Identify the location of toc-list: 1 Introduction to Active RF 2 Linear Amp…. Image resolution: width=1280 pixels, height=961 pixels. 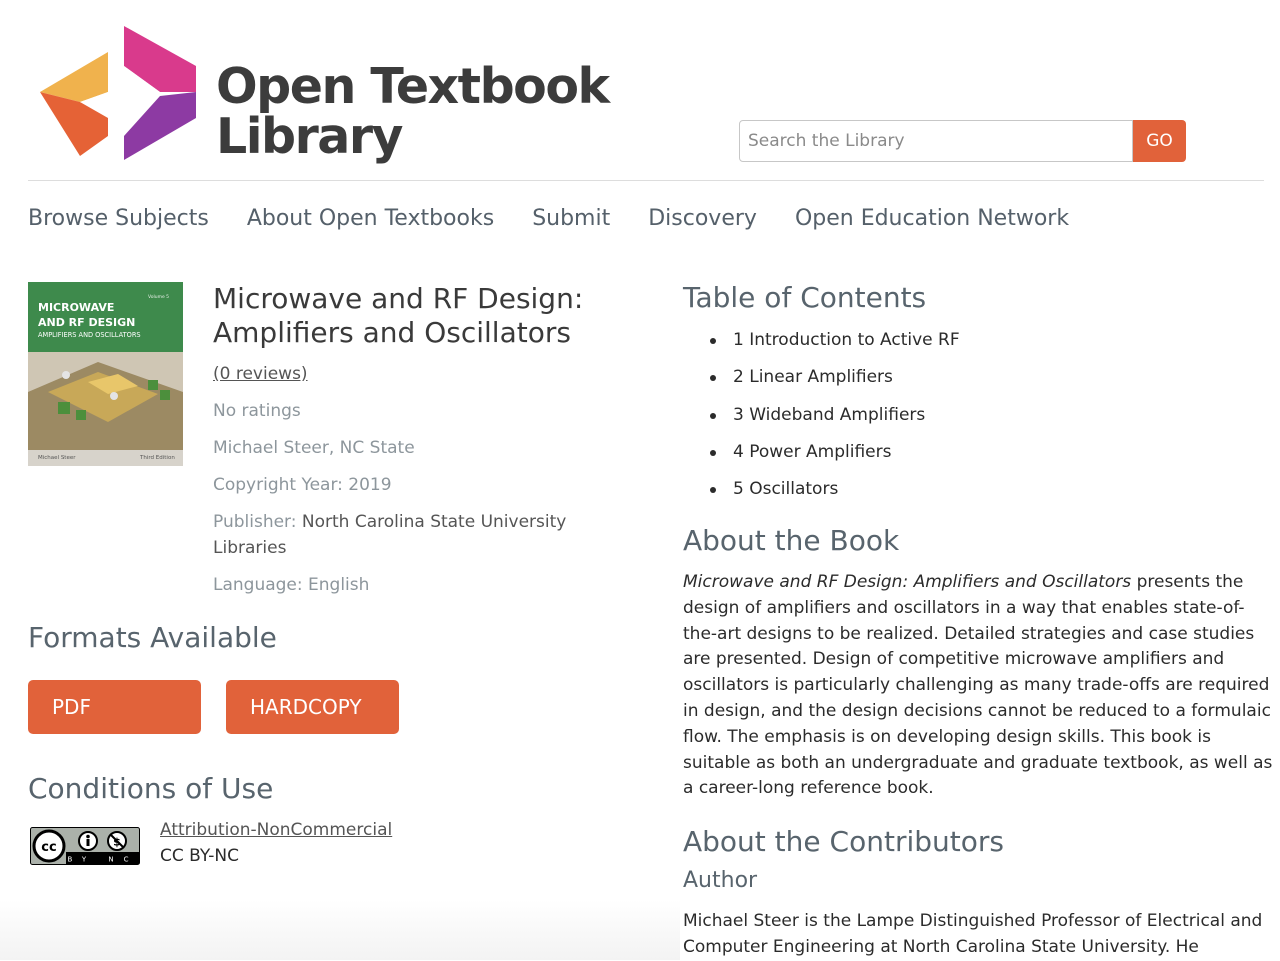
(834, 421).